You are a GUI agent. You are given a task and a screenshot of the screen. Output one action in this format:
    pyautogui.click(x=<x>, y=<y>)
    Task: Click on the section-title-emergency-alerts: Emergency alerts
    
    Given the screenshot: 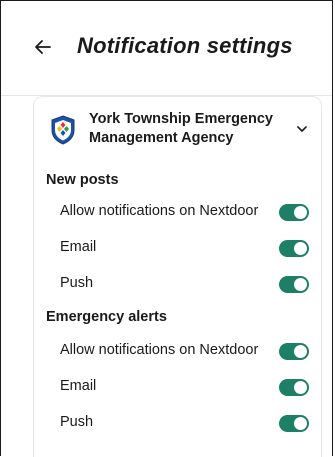 What is the action you would take?
    pyautogui.click(x=106, y=317)
    